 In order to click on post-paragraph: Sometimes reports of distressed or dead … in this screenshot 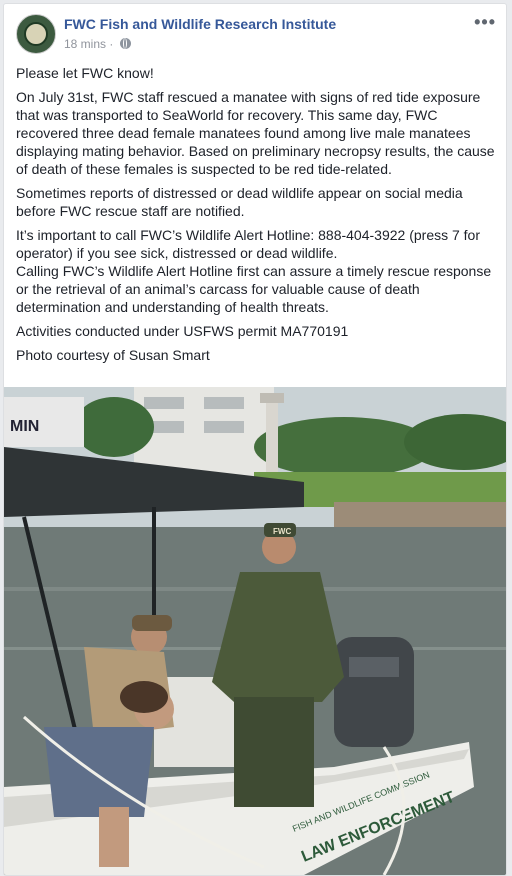, I will do `click(239, 202)`.